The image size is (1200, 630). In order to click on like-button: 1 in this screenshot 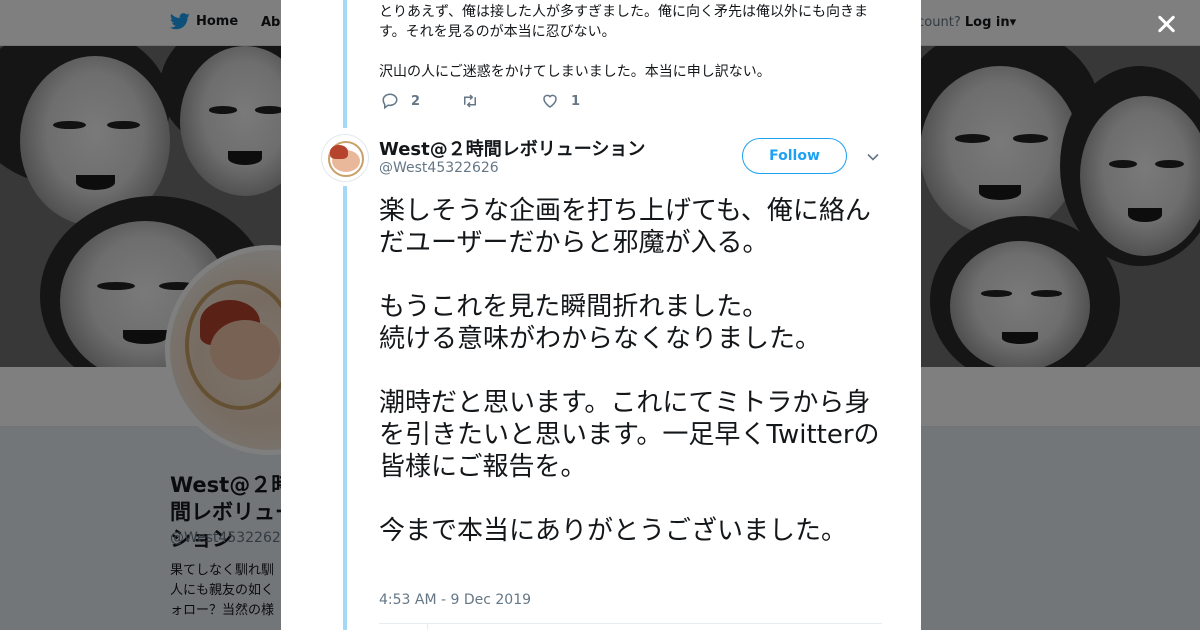, I will do `click(560, 101)`.